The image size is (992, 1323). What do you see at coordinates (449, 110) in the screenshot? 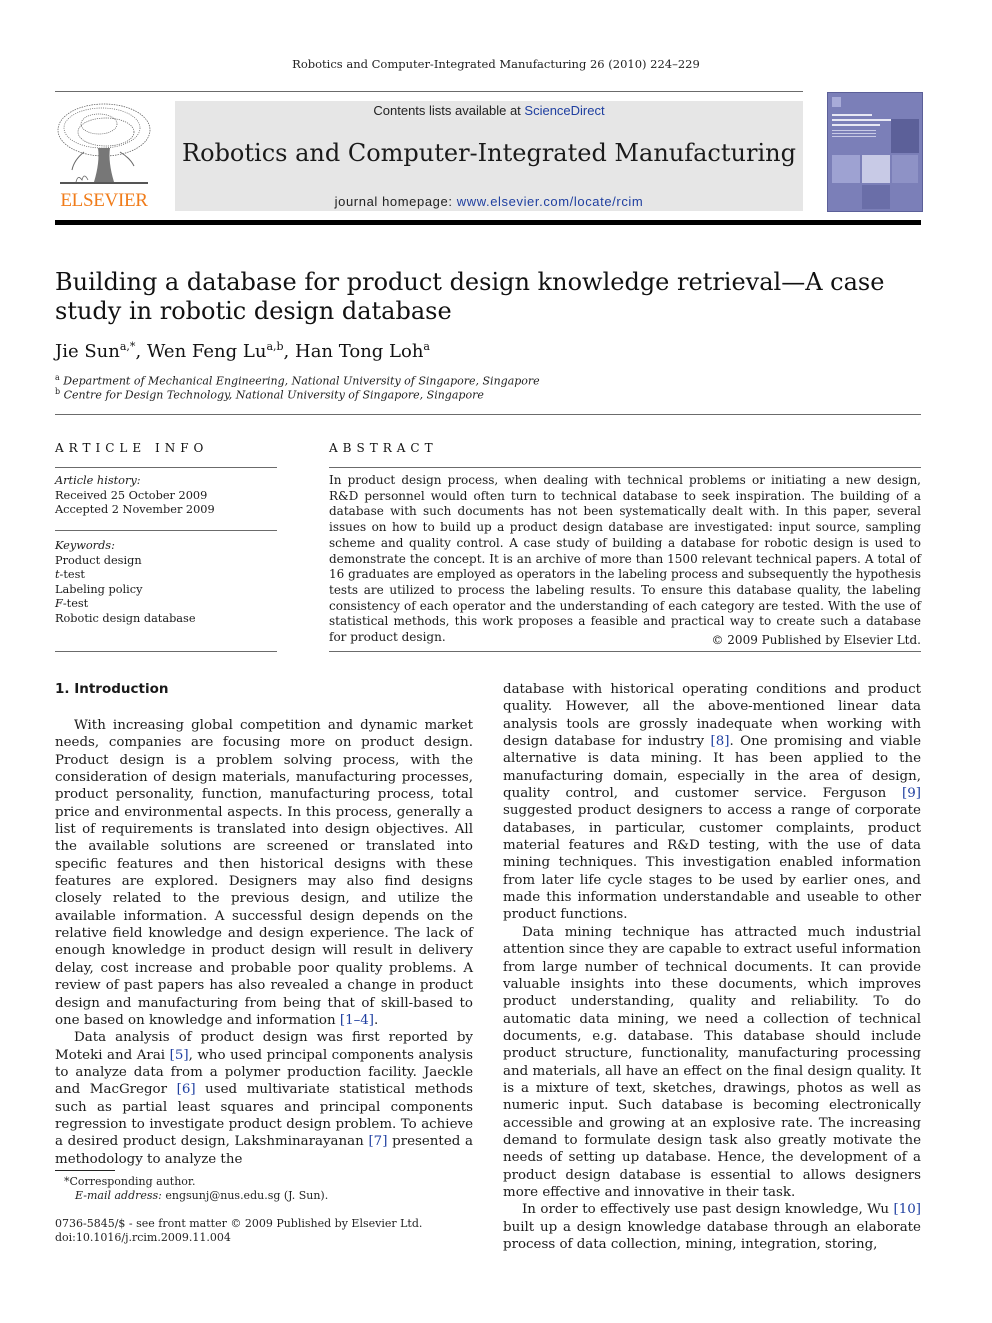
I see `contents-prefix: Contents lists available at` at bounding box center [449, 110].